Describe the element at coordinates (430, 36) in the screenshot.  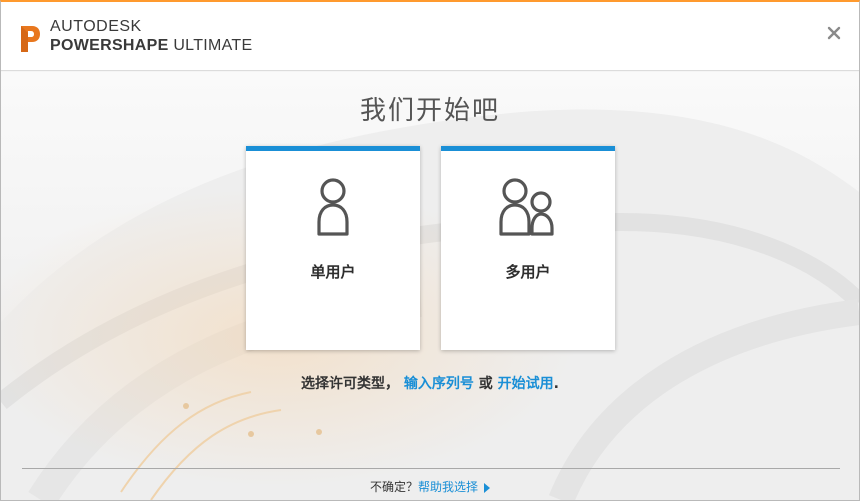
I see `header-bar: AUTODESK POWERSHAPE ULTIMATE` at that location.